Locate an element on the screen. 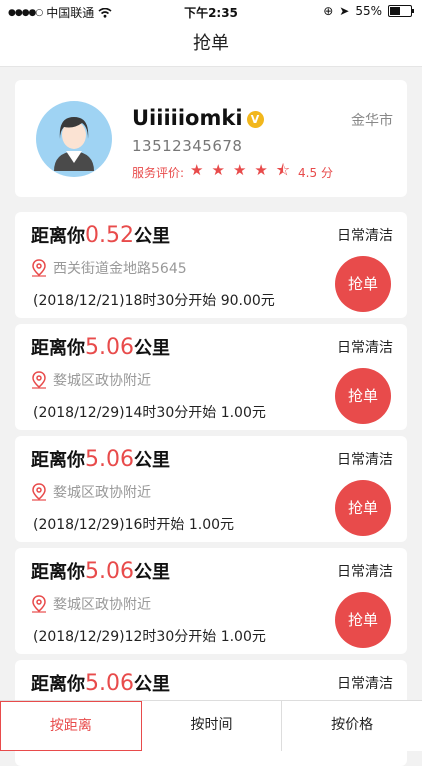 The width and height of the screenshot is (422, 766). distance-text: 距离你0.52公里 is located at coordinates (100, 235).